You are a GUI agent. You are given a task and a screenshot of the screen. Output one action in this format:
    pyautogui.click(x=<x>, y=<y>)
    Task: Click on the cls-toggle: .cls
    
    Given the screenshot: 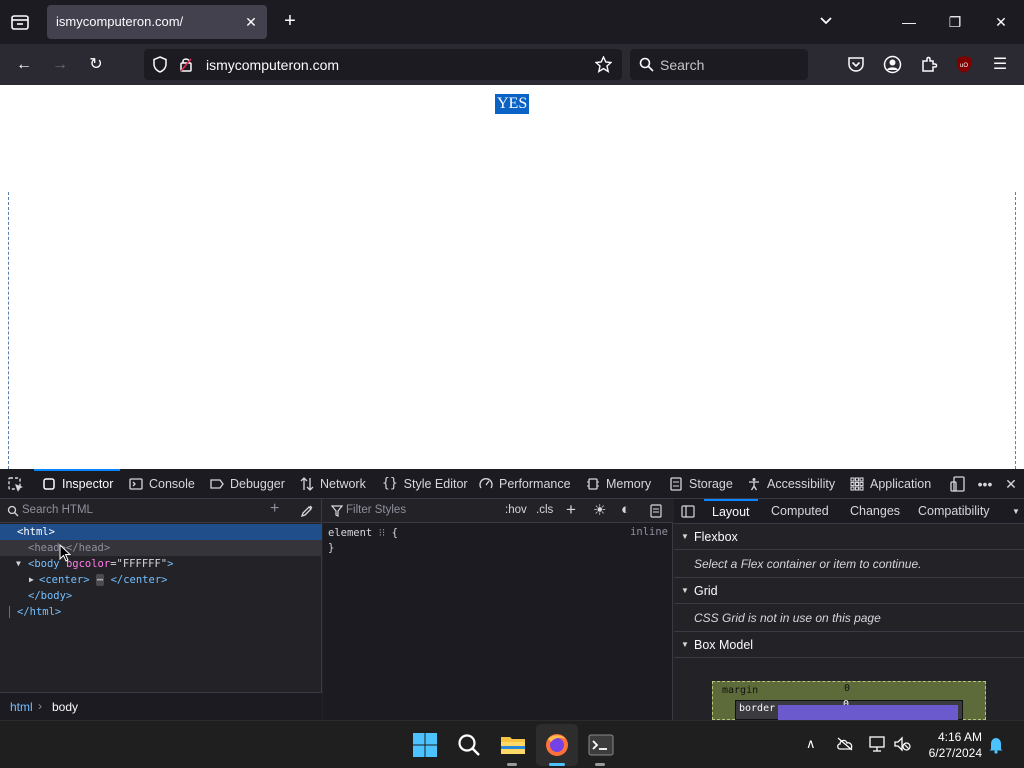 What is the action you would take?
    pyautogui.click(x=544, y=510)
    